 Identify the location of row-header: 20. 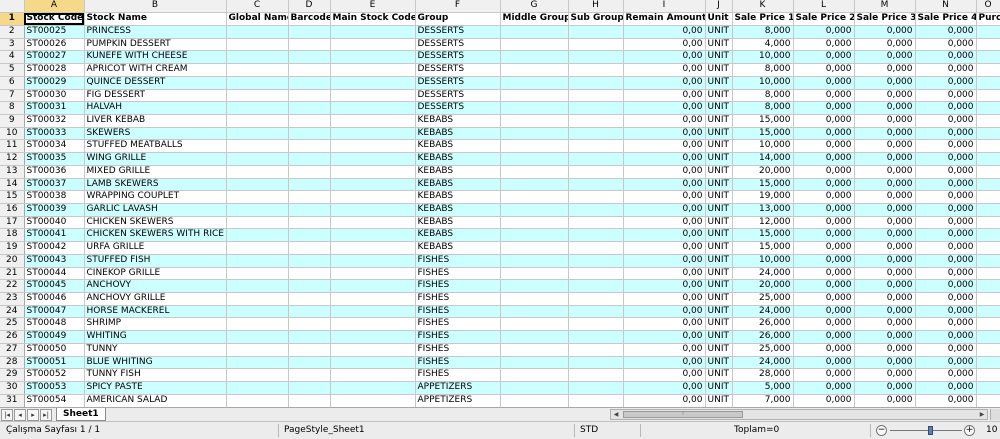
(12, 261).